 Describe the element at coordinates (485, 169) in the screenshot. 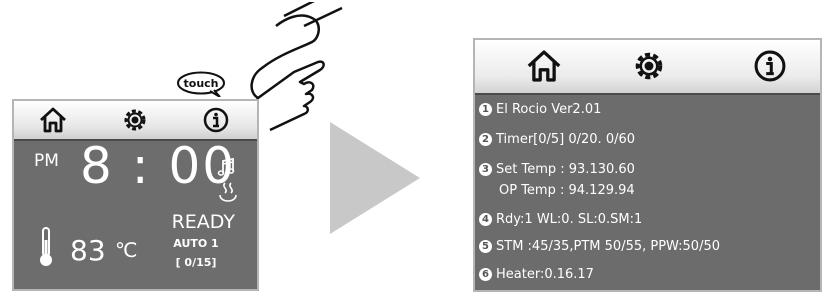

I see `number-badge: 3` at that location.